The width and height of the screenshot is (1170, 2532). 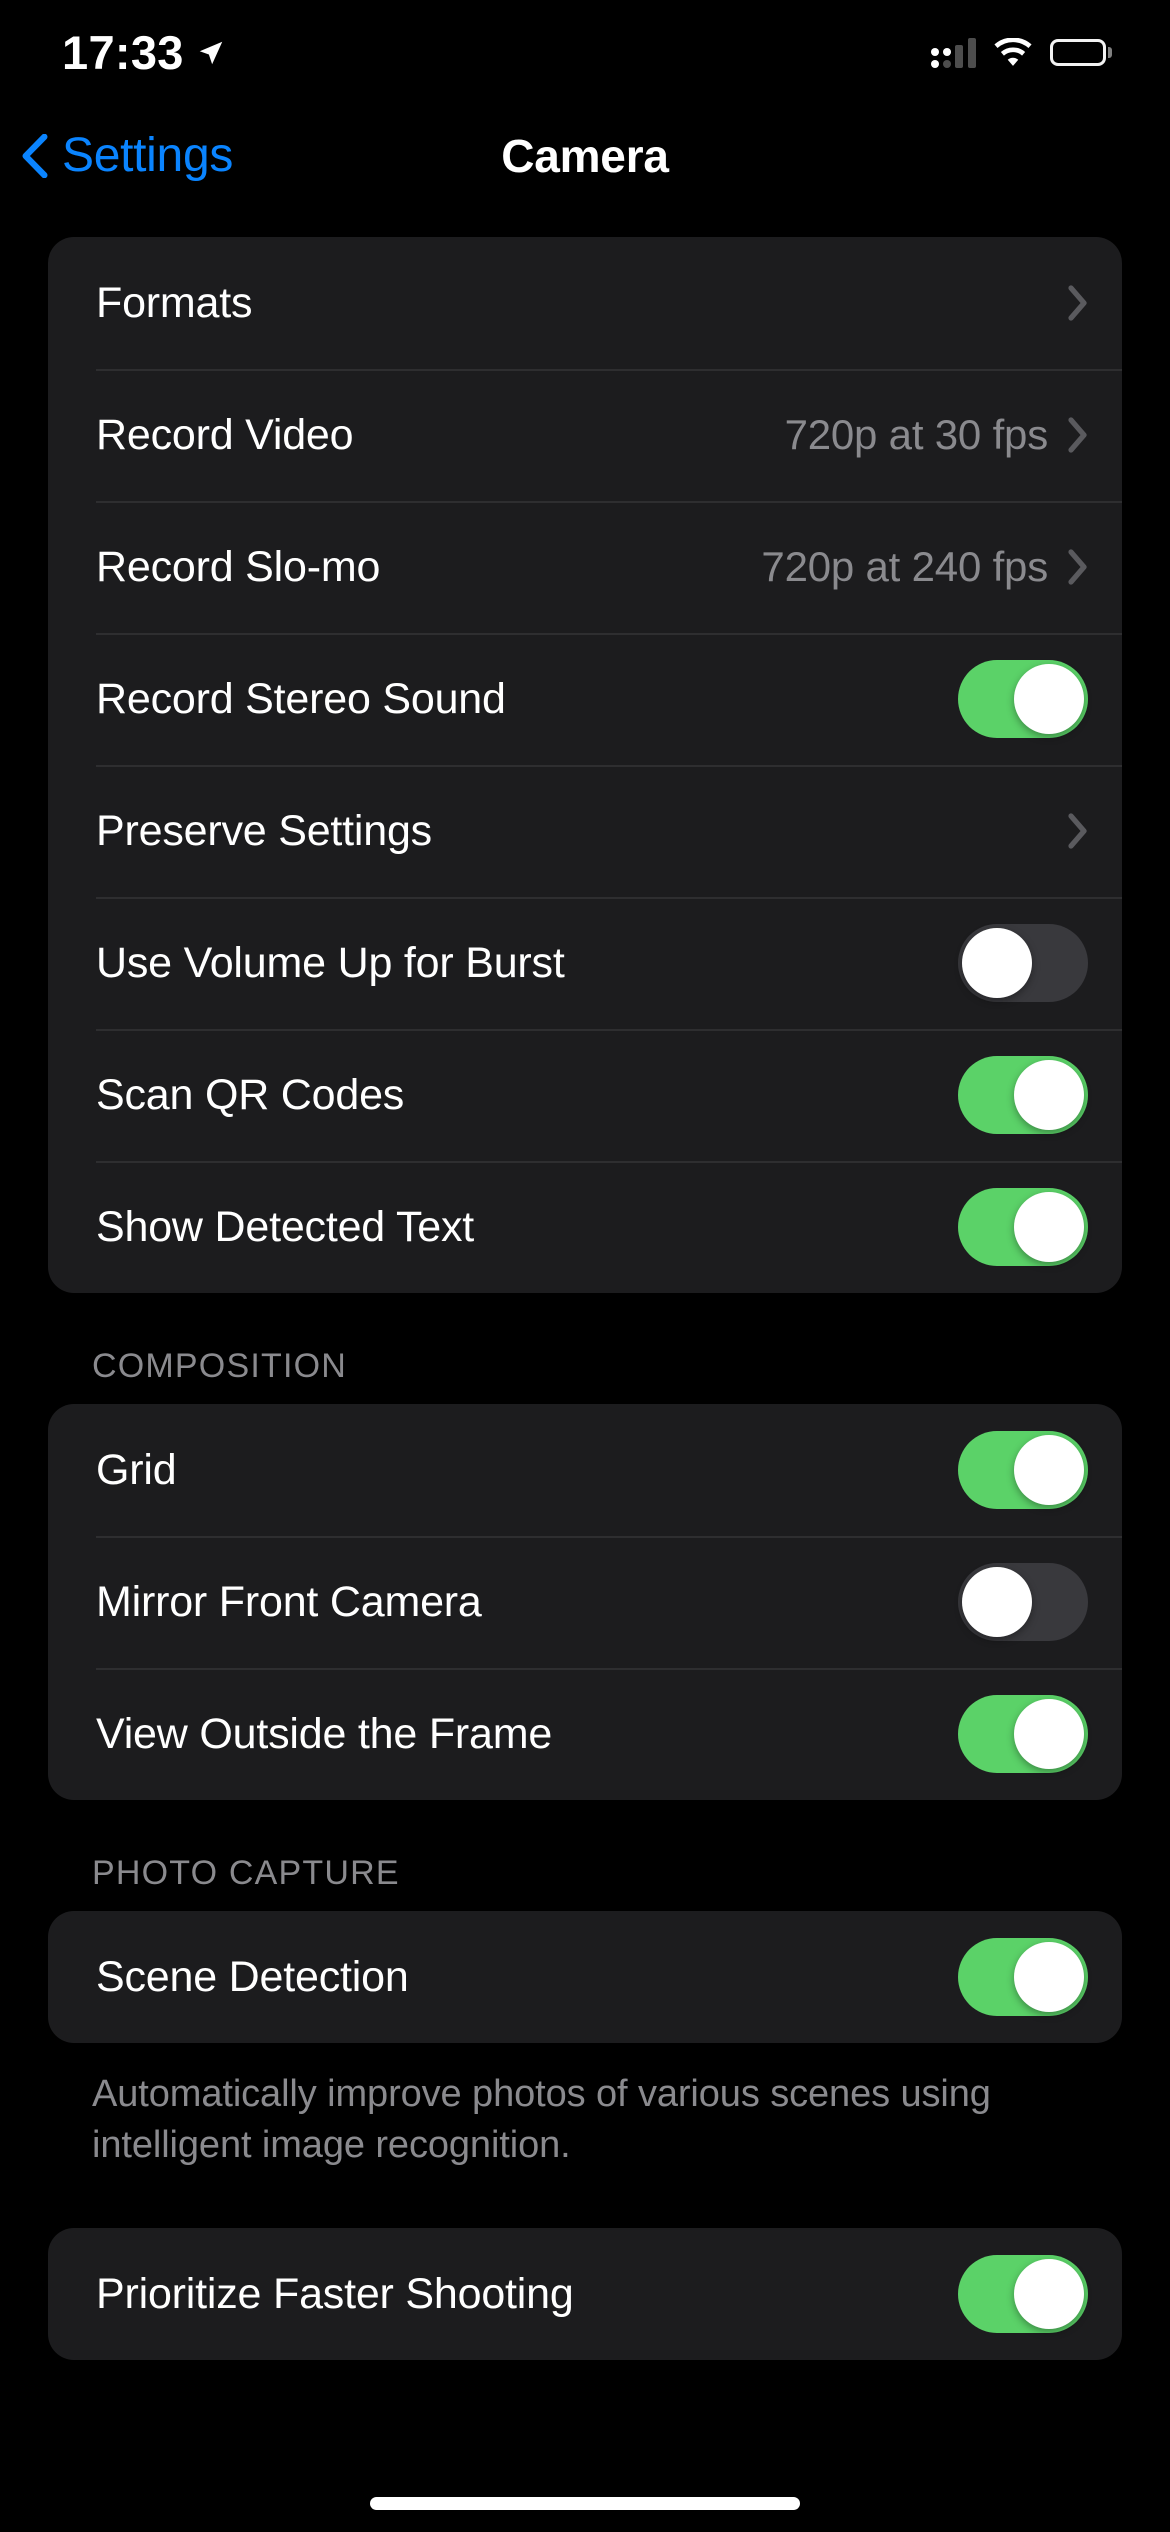 I want to click on toggle-scan-qr-codes, so click(x=1023, y=1095).